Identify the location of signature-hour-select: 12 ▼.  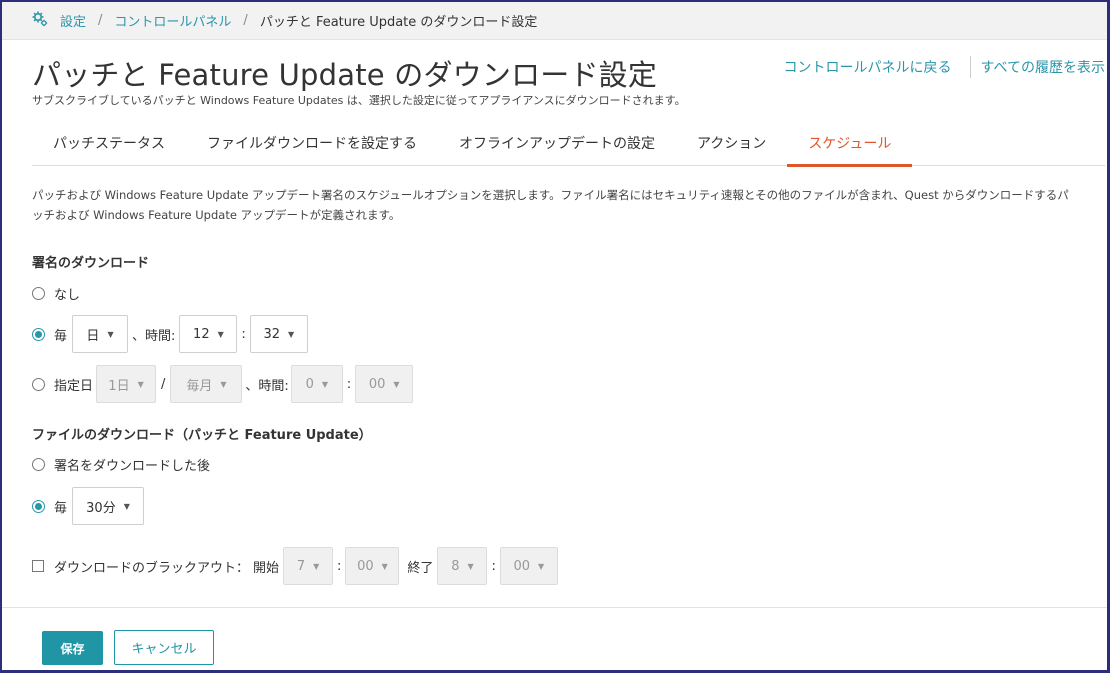
(208, 334).